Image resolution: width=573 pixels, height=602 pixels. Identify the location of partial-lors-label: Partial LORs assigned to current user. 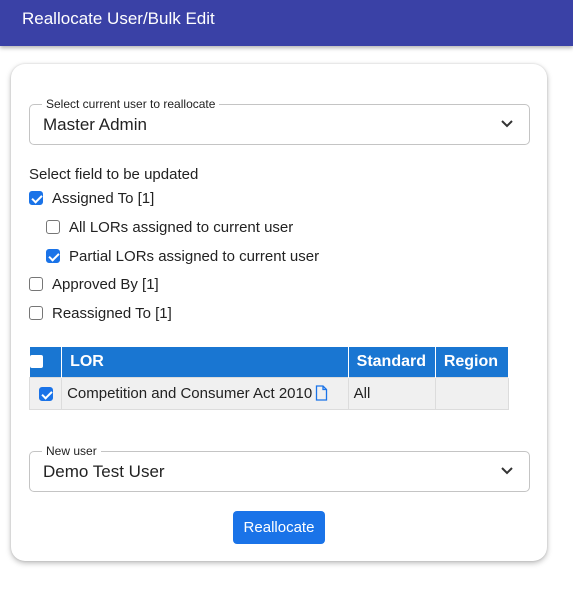
(194, 256).